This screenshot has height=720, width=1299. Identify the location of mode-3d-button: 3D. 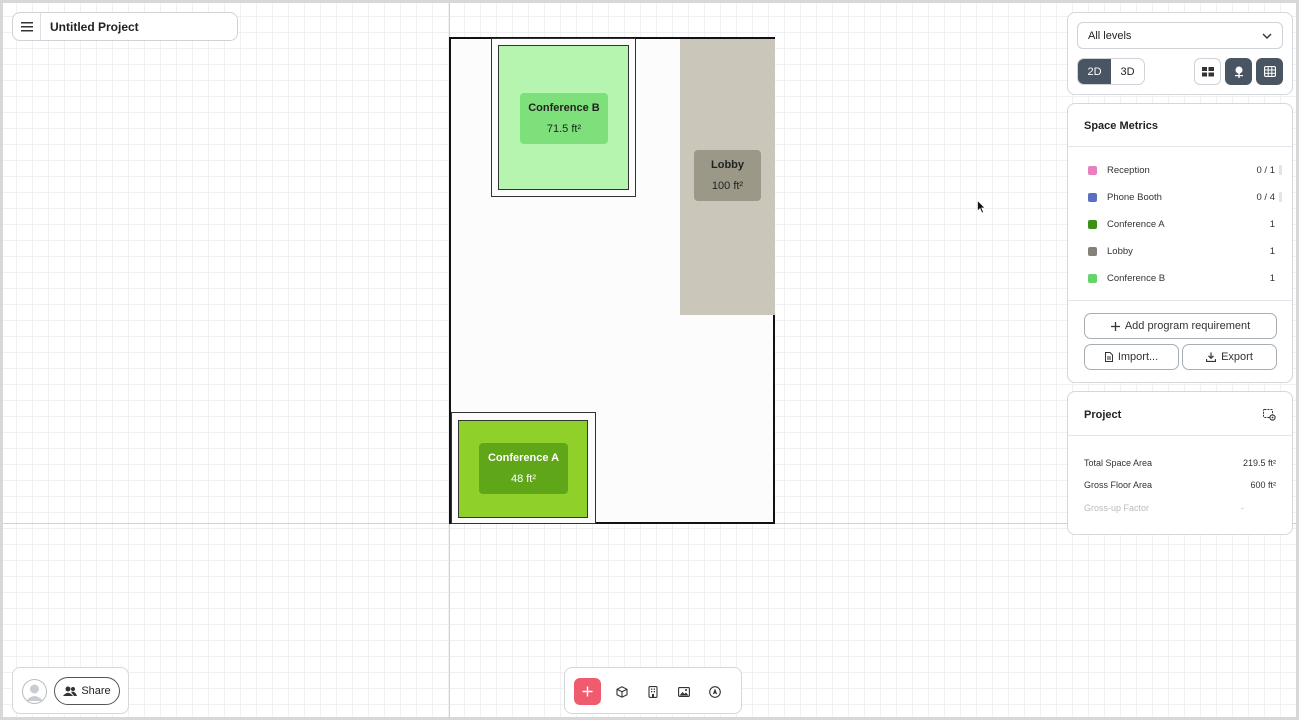
(1127, 71).